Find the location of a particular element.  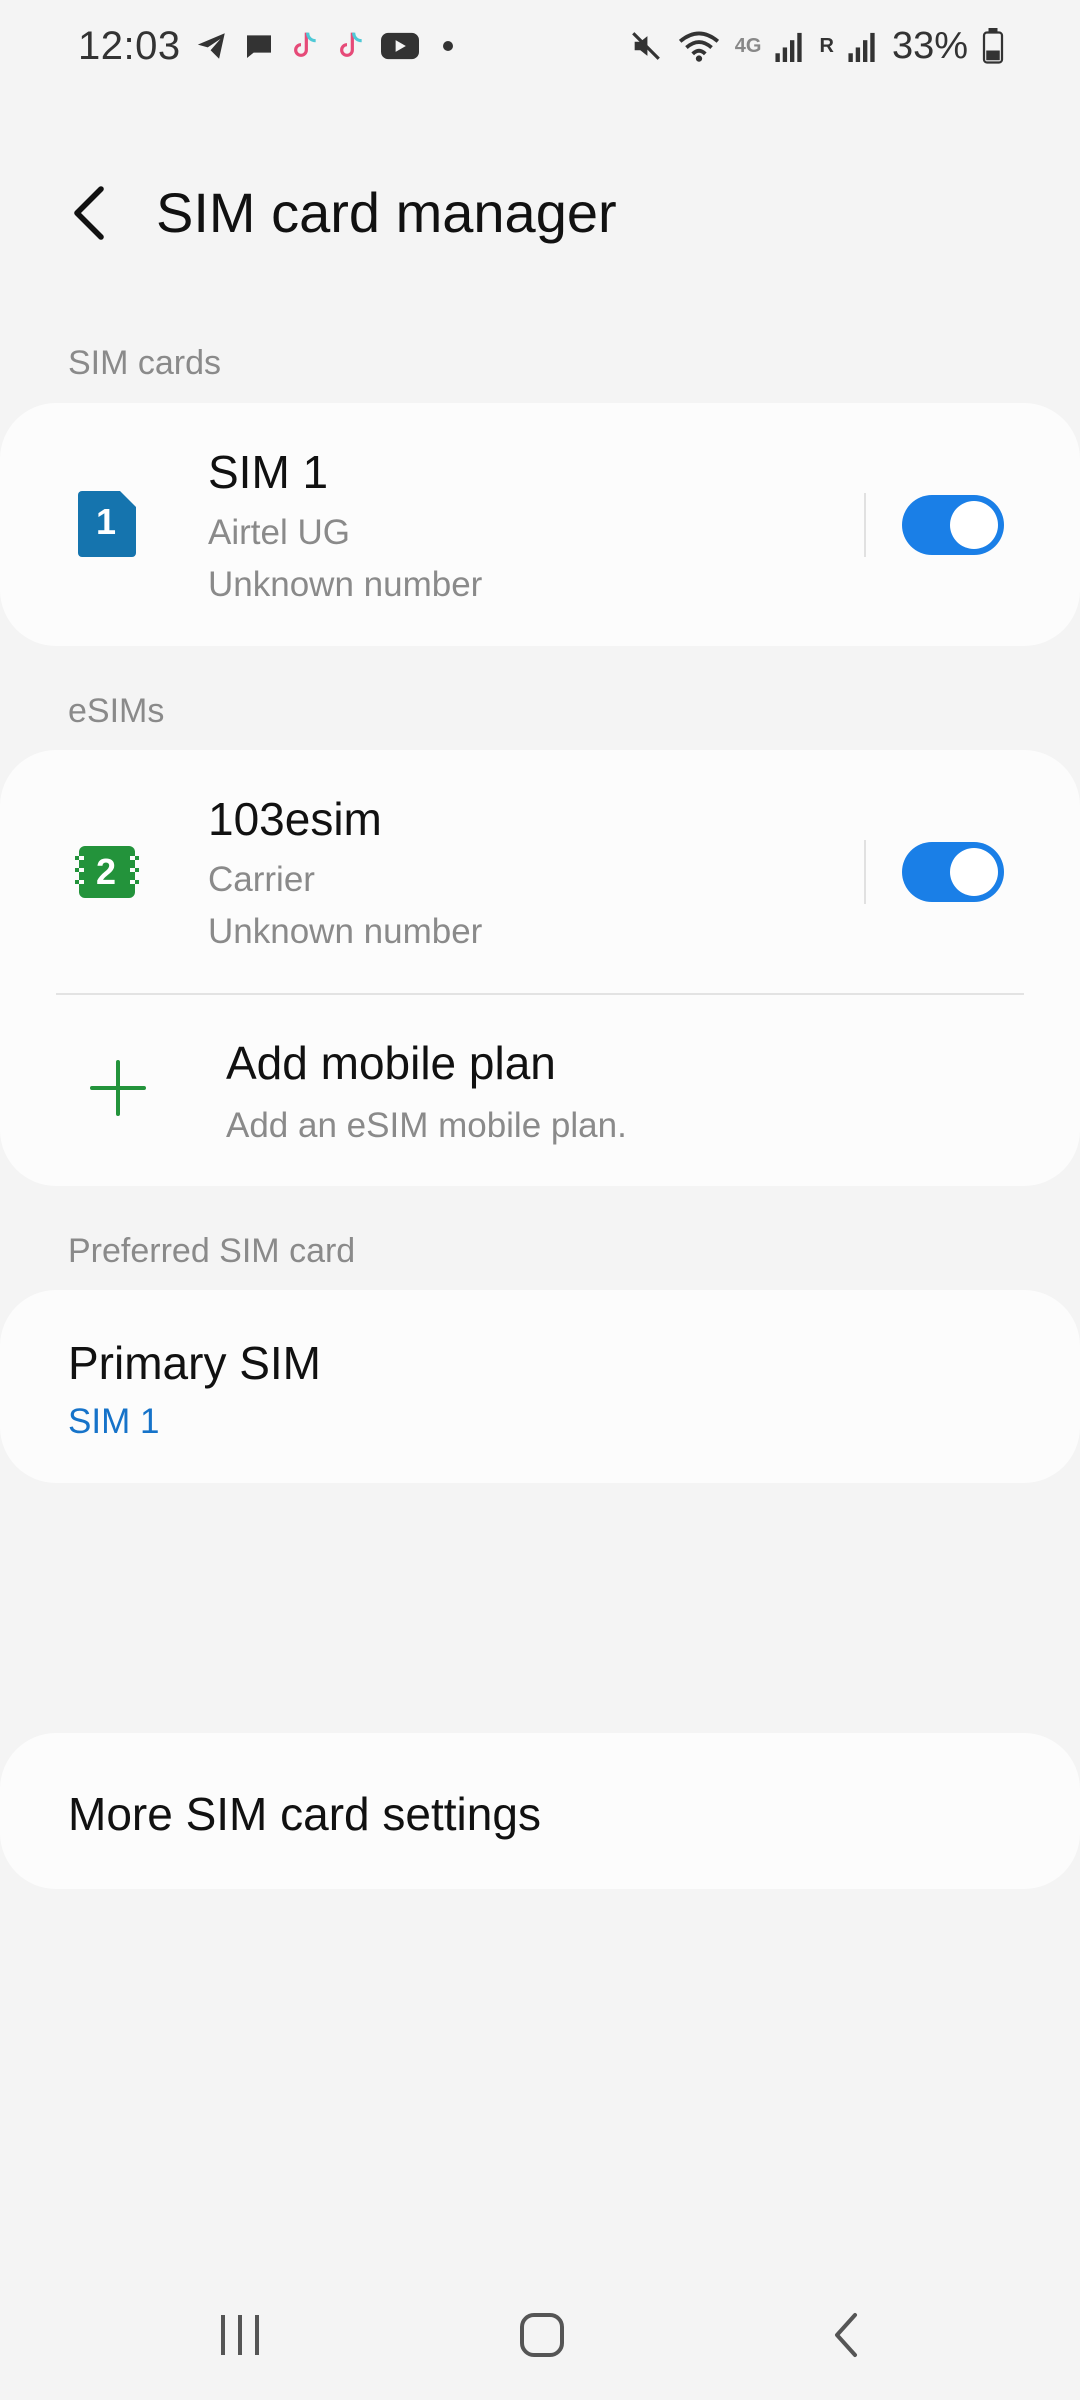

back-arrow-icon is located at coordinates (89, 212).